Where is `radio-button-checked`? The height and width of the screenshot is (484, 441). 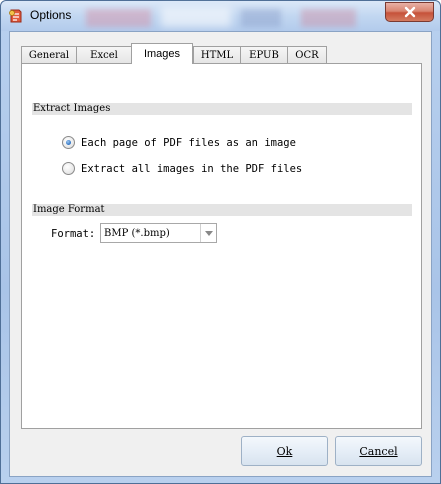
radio-button-checked is located at coordinates (68, 142).